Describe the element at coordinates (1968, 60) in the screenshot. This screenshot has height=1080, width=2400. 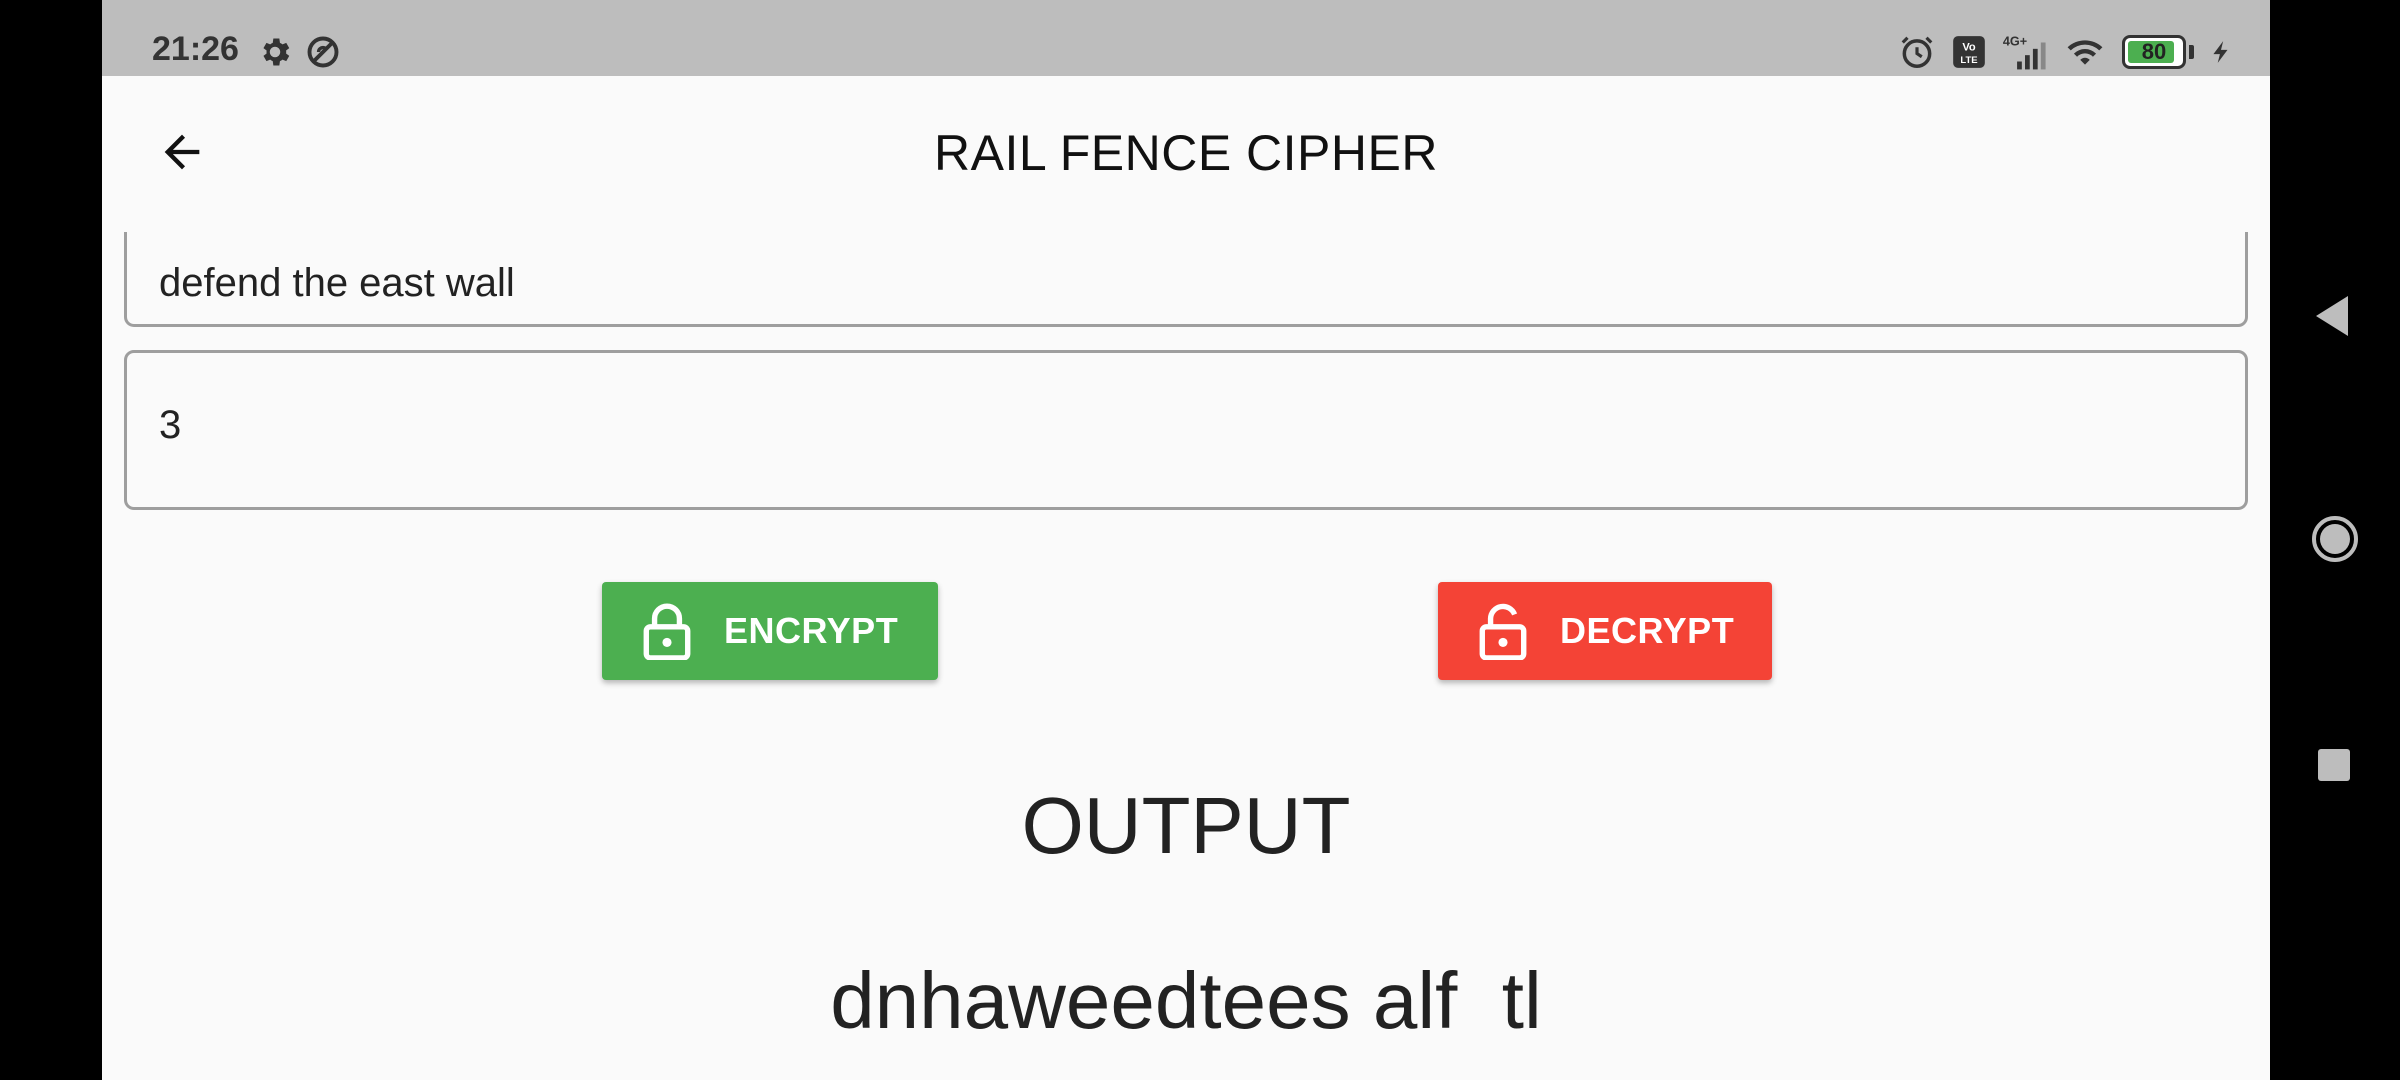
I see `svg-text: LTE` at that location.